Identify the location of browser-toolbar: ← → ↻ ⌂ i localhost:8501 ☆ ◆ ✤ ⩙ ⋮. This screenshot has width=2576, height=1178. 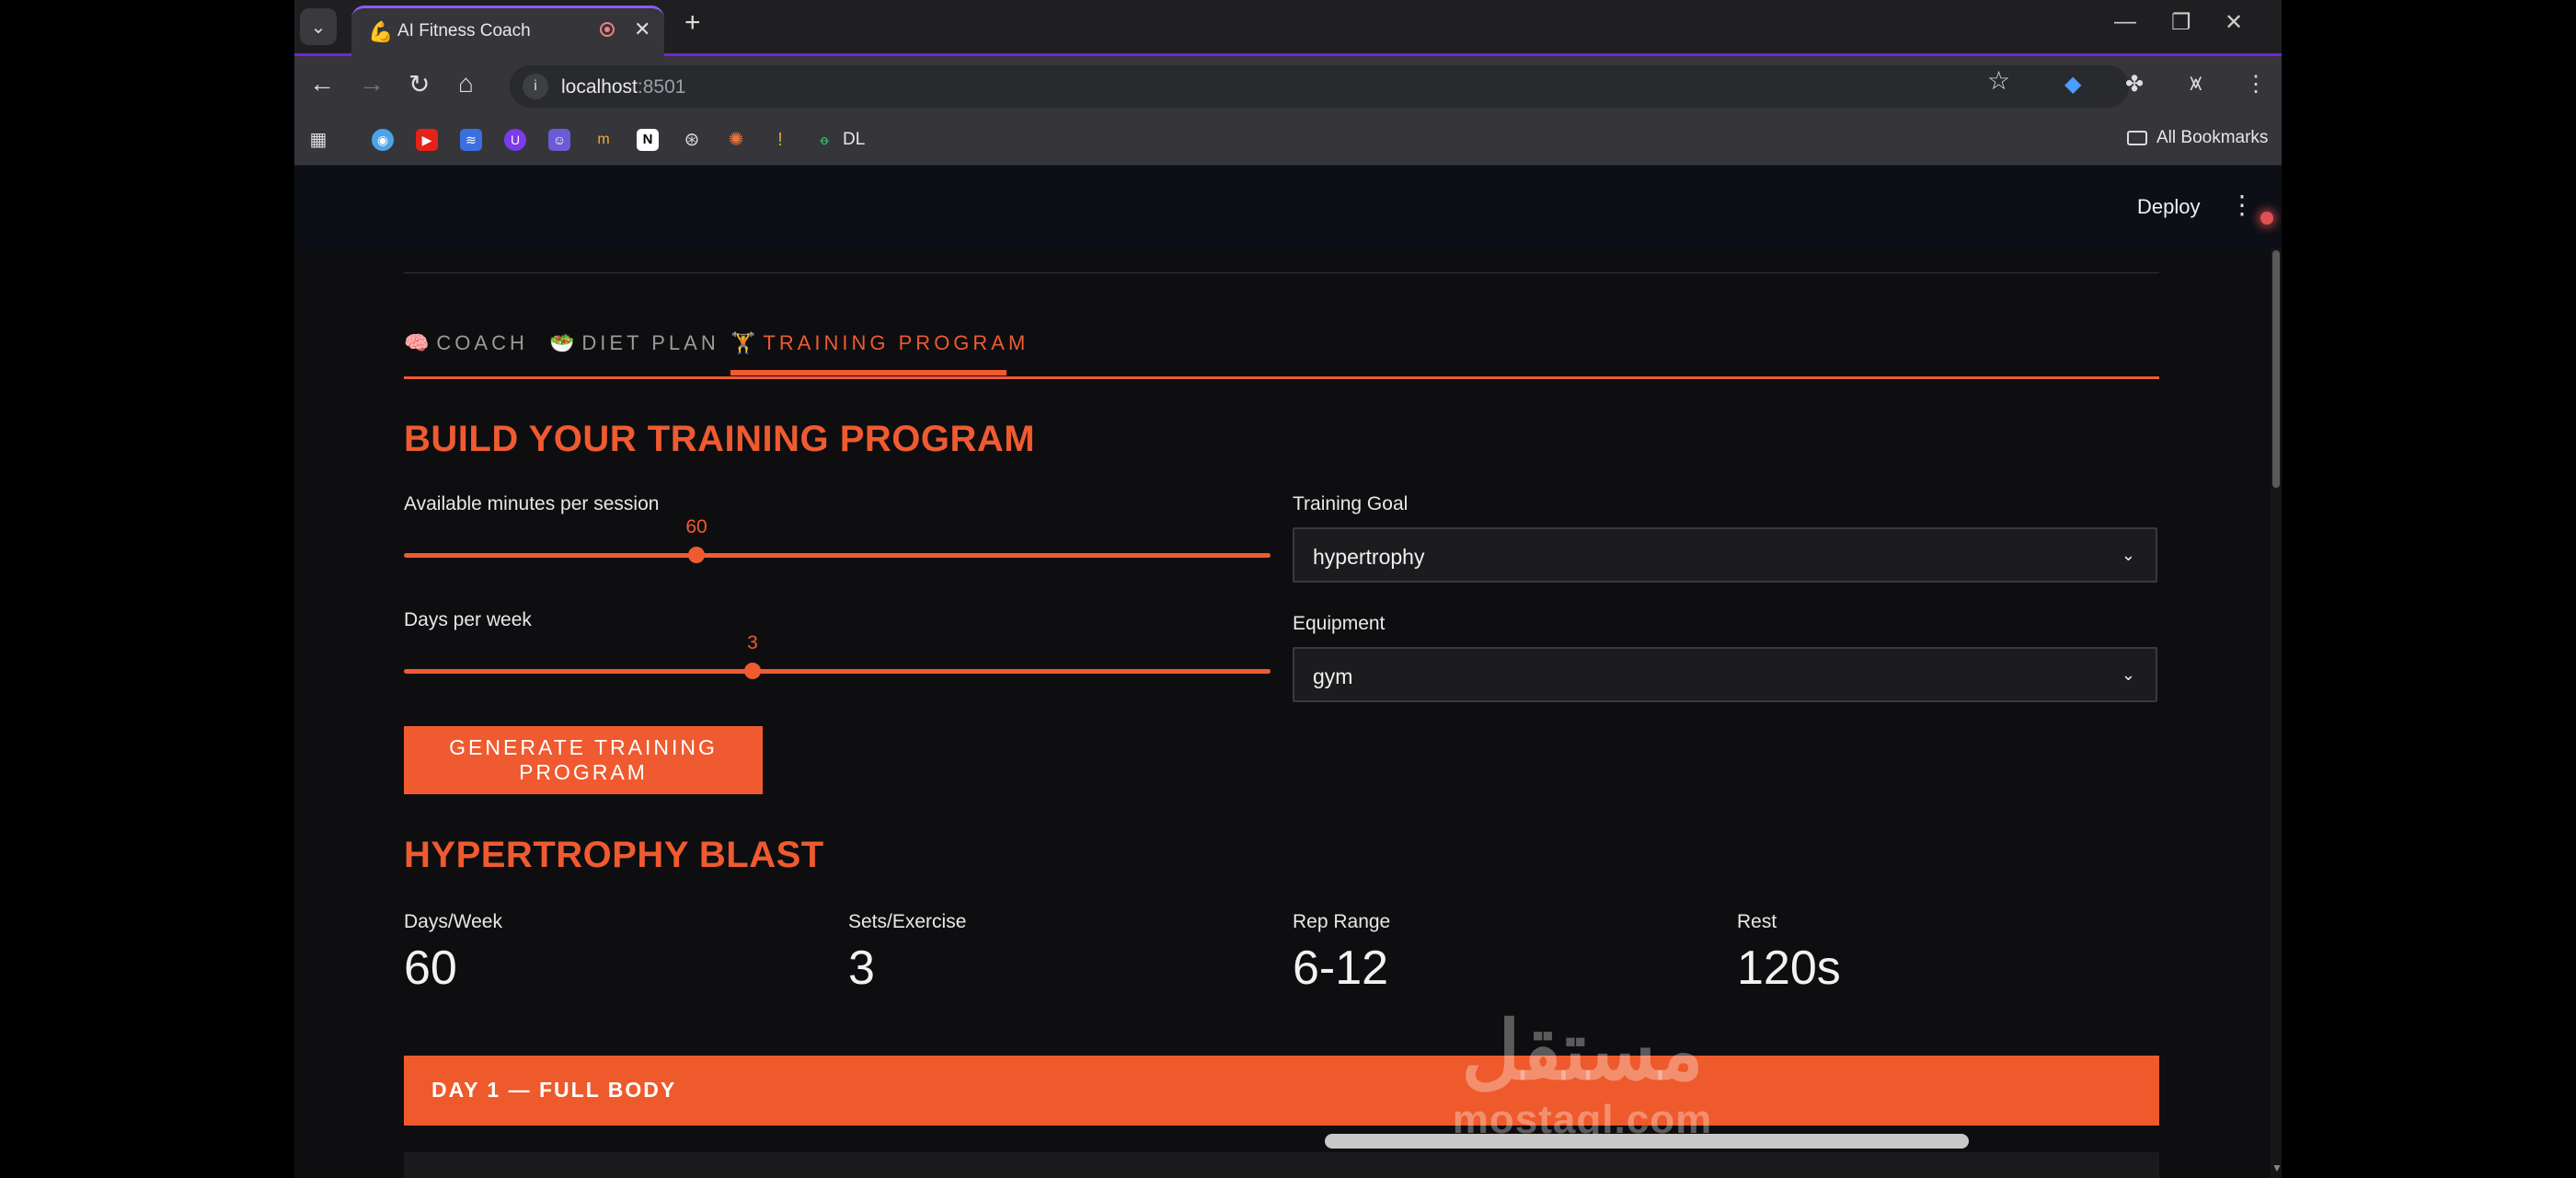
(1288, 86).